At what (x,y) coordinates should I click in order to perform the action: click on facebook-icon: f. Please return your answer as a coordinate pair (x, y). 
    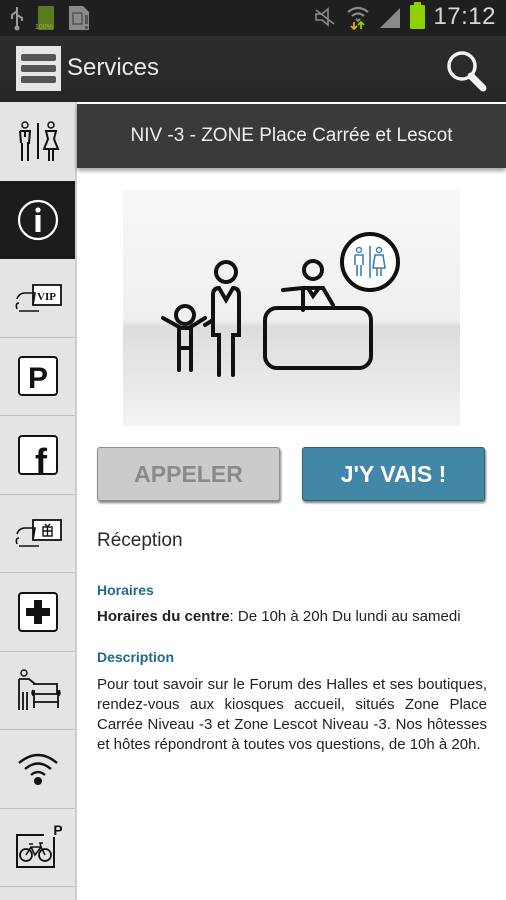
    Looking at the image, I should click on (37, 455).